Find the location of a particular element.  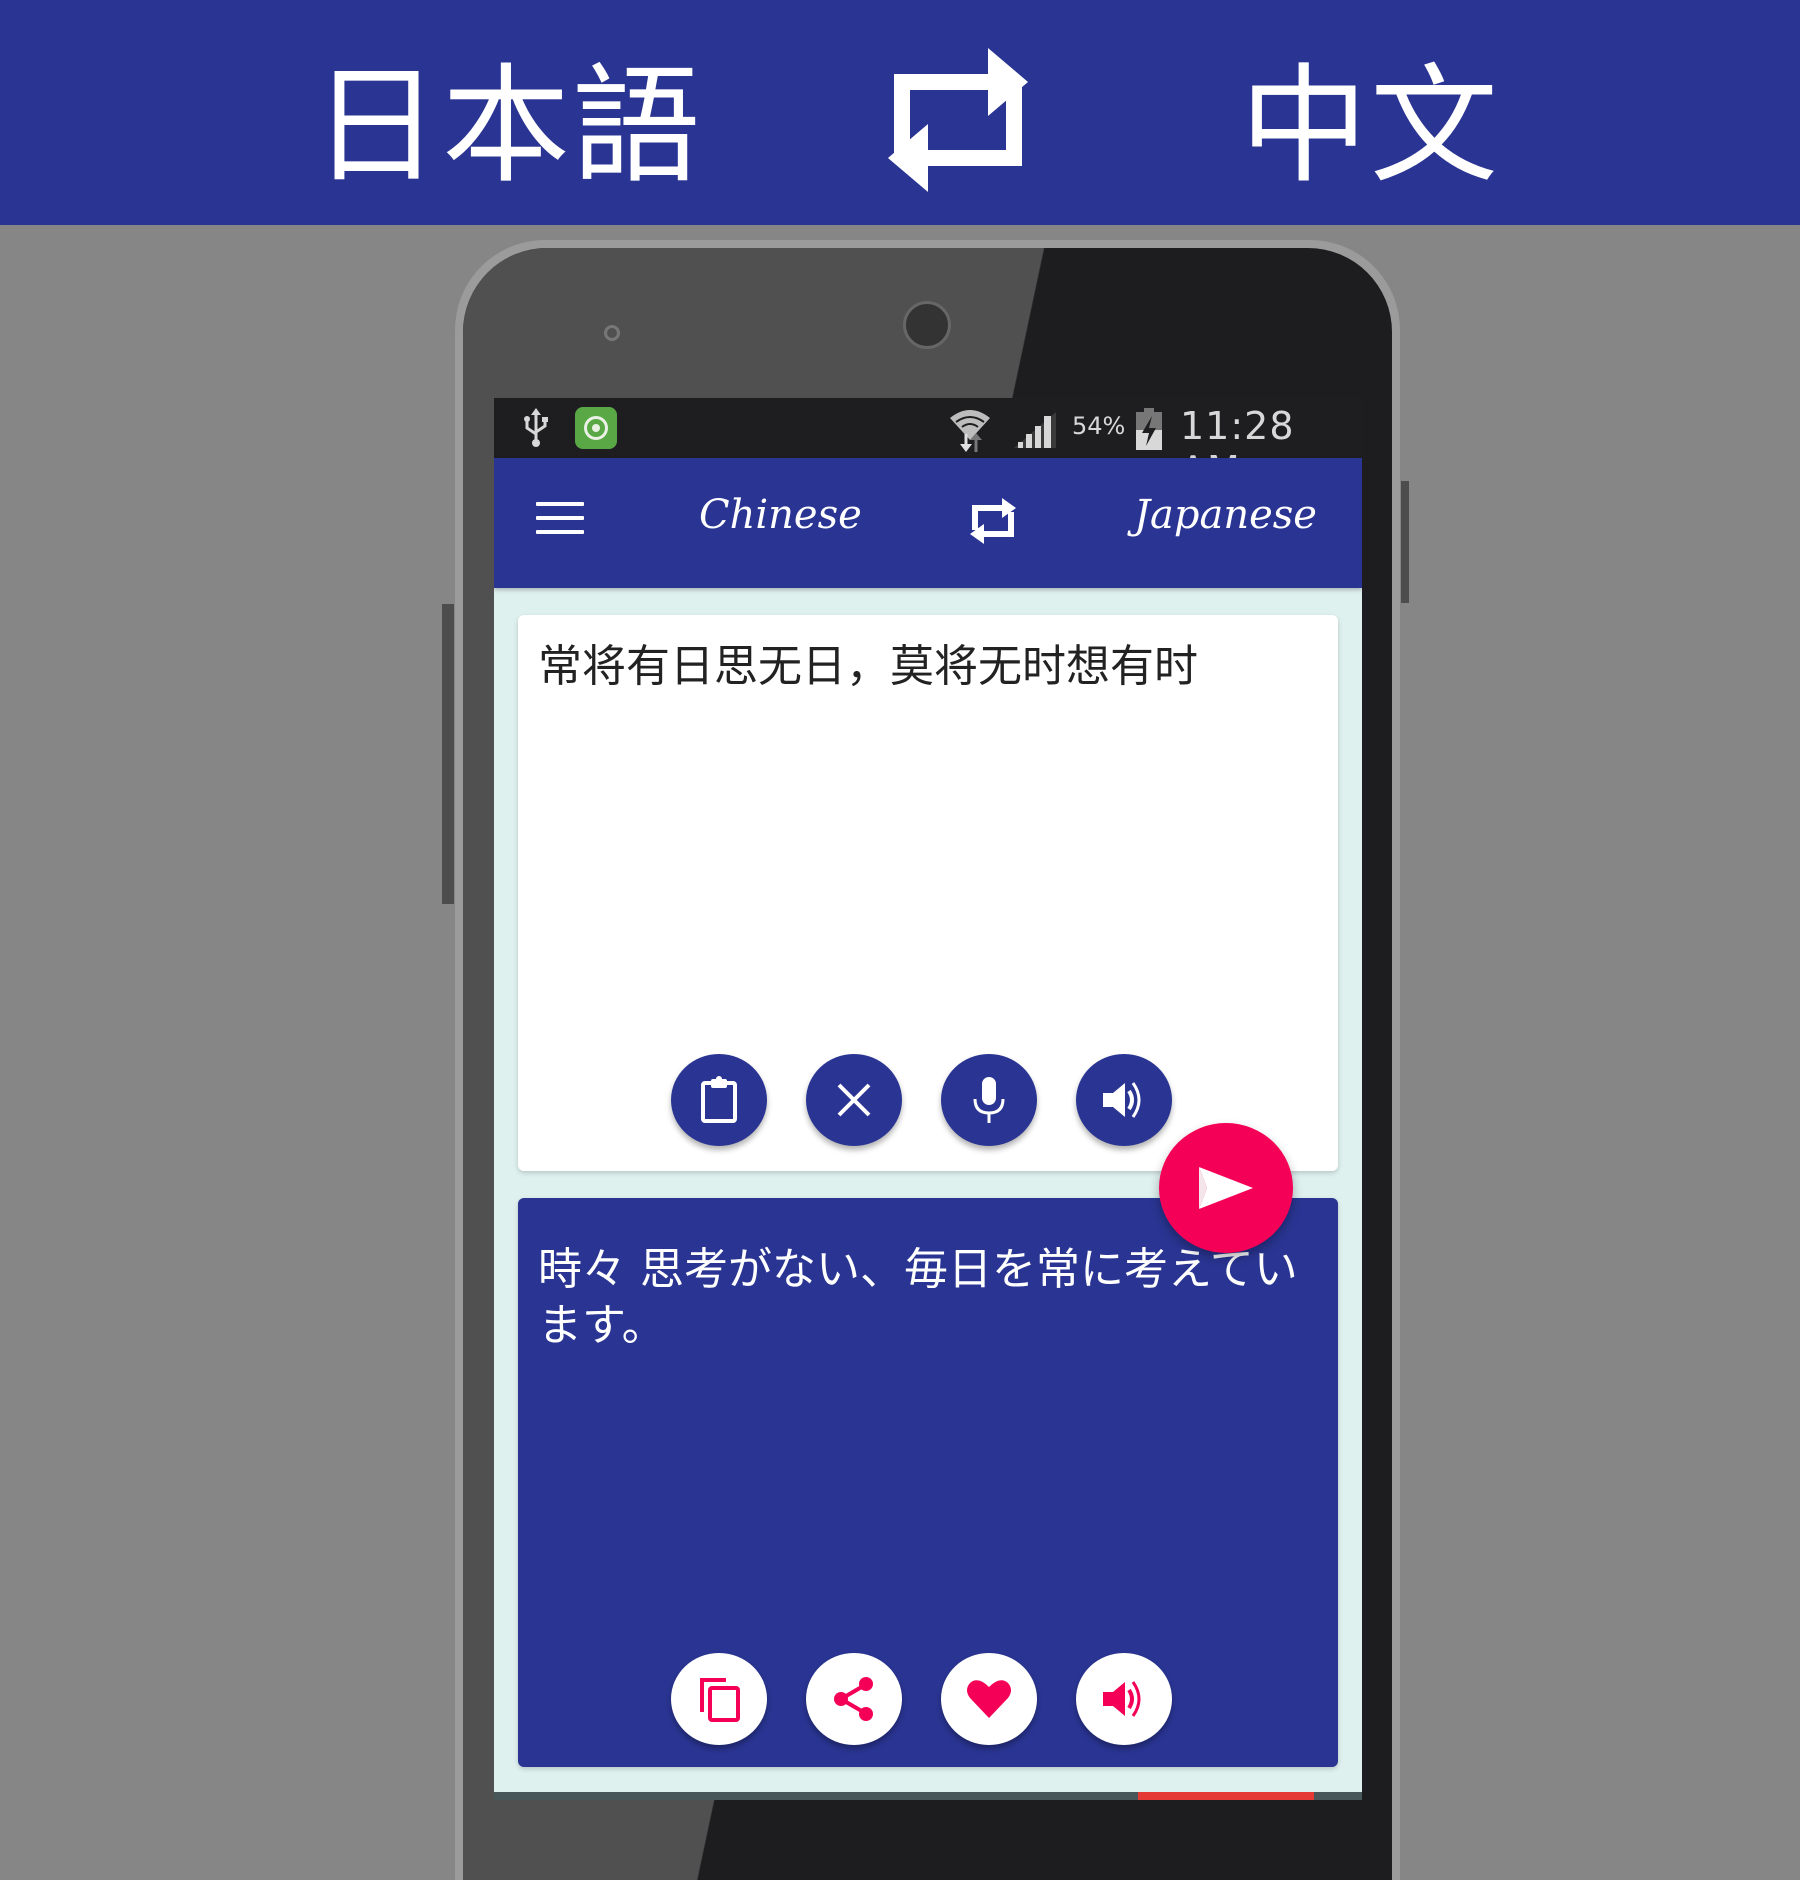

hamburger-menu-icon is located at coordinates (560, 520).